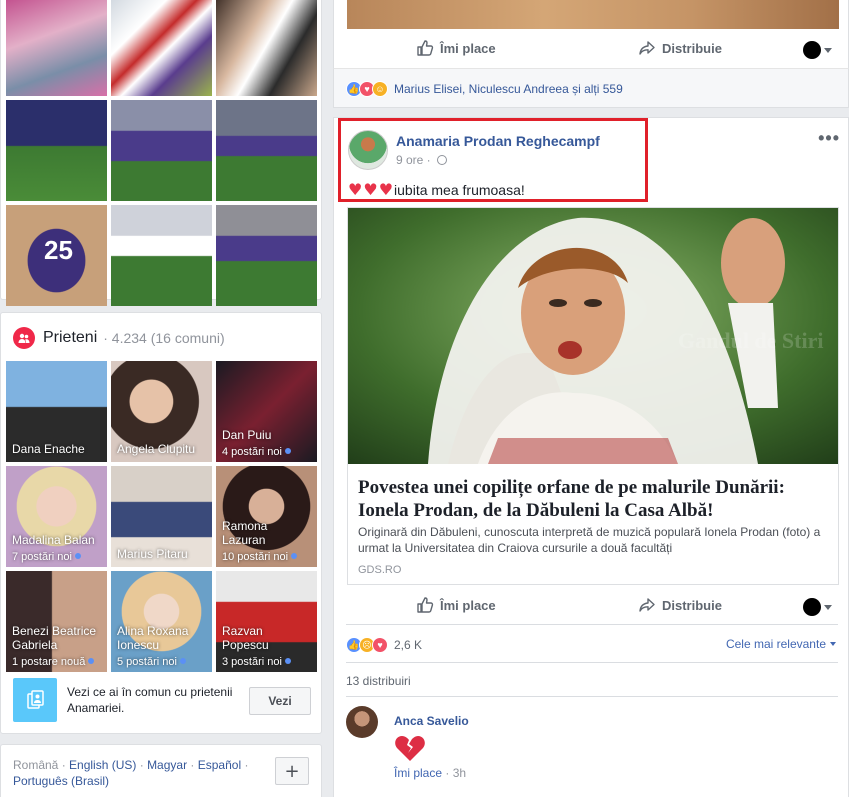  I want to click on add-language-button: +, so click(292, 771).